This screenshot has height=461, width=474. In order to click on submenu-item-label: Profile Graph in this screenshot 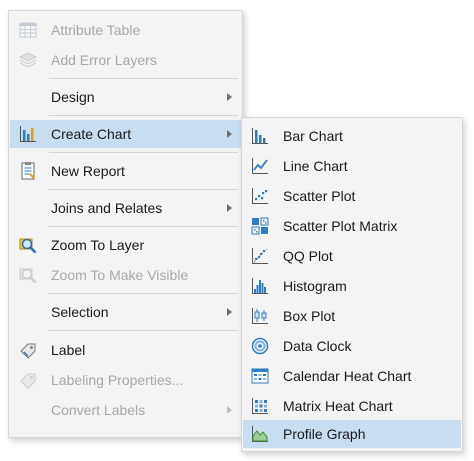, I will do `click(324, 434)`.